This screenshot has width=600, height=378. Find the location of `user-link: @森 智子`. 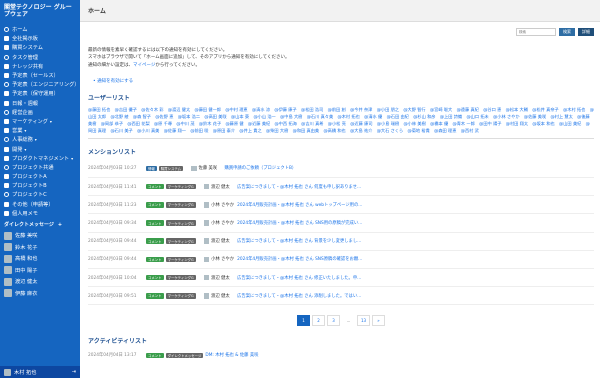

user-link: @森 智子 is located at coordinates (142, 116).